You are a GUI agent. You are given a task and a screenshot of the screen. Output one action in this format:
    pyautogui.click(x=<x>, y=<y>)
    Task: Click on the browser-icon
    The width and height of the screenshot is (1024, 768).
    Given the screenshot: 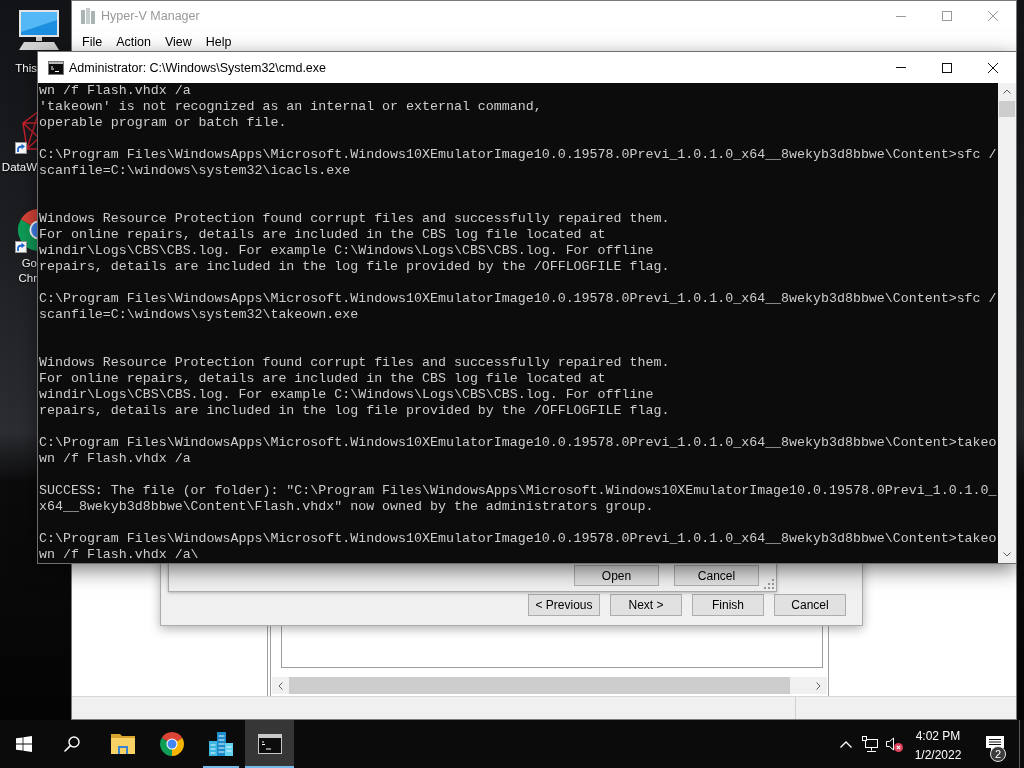 What is the action you would take?
    pyautogui.click(x=171, y=744)
    